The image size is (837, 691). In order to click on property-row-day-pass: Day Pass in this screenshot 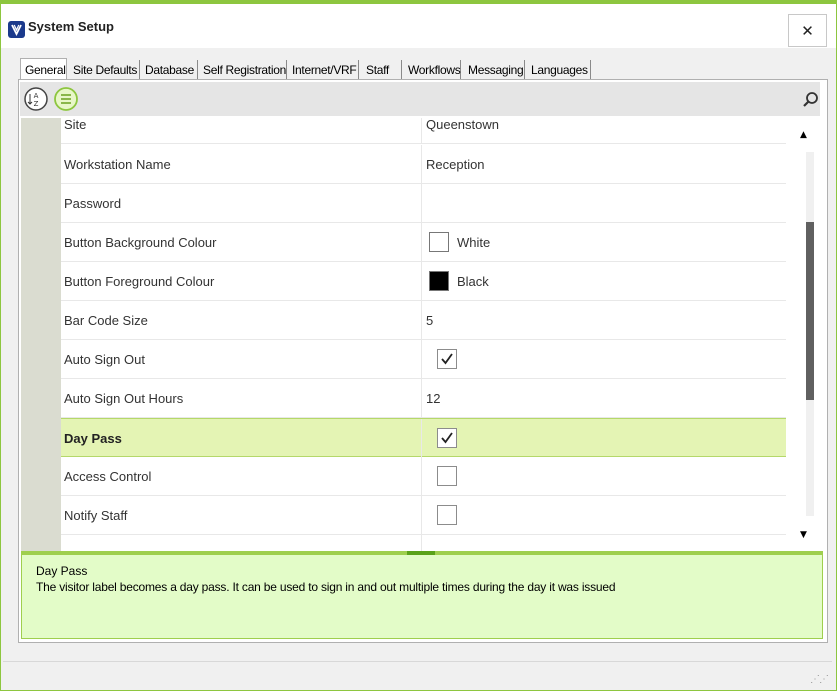, I will do `click(423, 437)`.